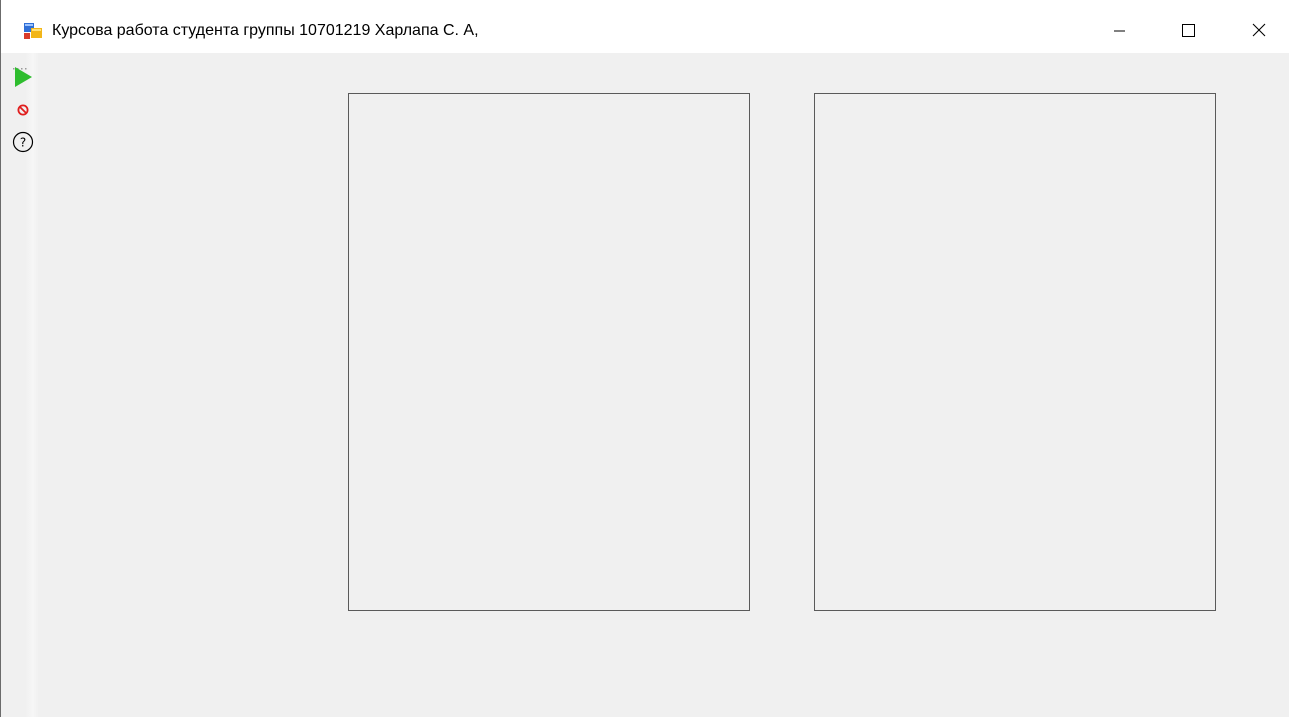  Describe the element at coordinates (20, 385) in the screenshot. I see `toolbar: ?` at that location.